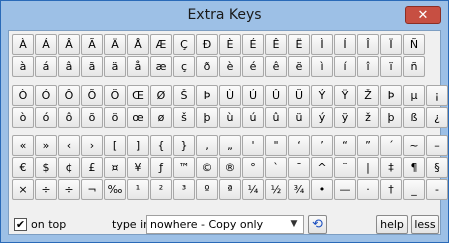  Describe the element at coordinates (368, 117) in the screenshot. I see `char-key: ž` at that location.